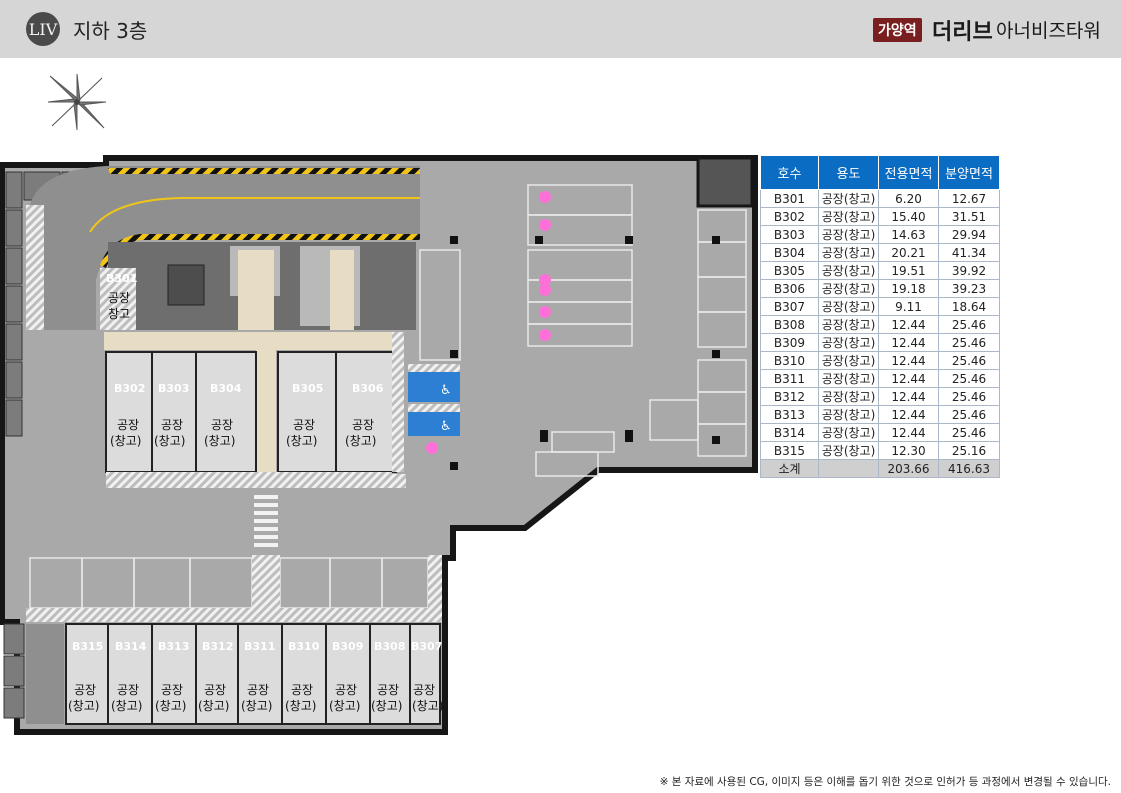  I want to click on header-exclusive-area: 전용면적, so click(908, 172).